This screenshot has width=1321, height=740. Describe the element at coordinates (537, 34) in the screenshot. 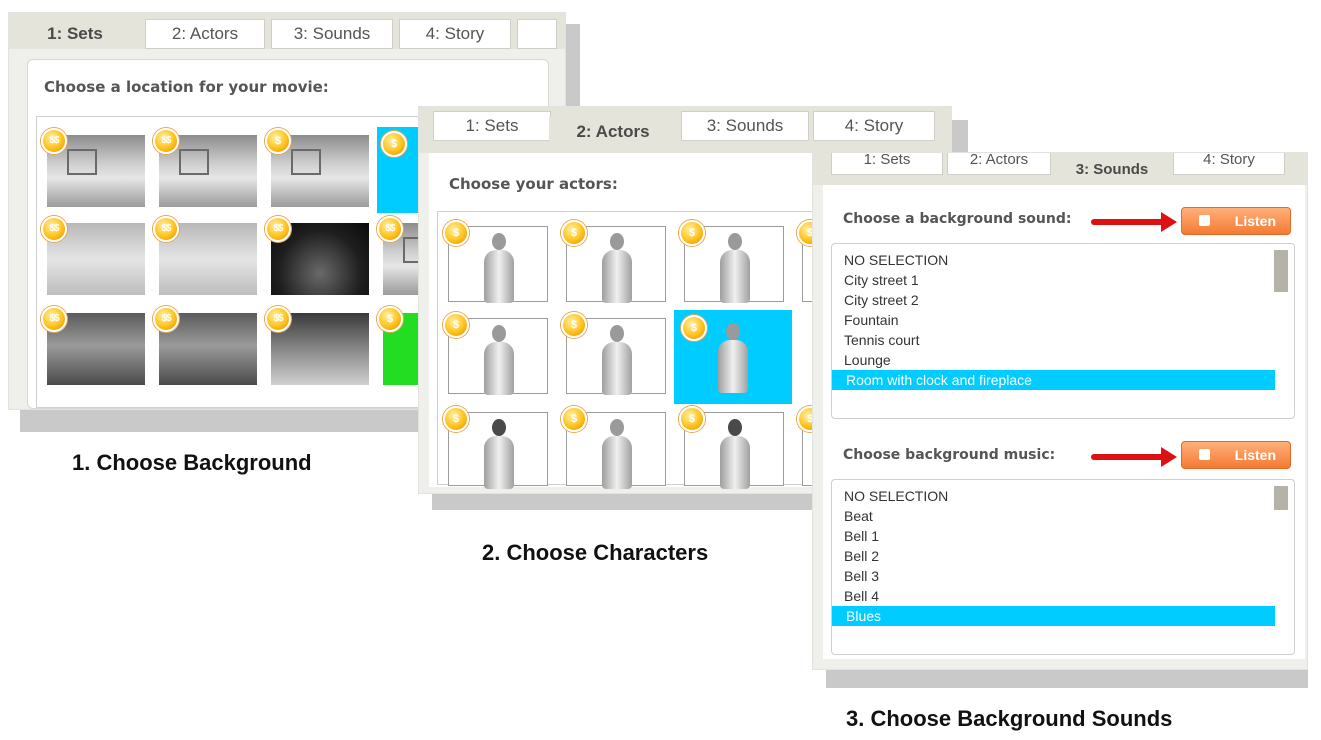

I see `tab-empty` at that location.